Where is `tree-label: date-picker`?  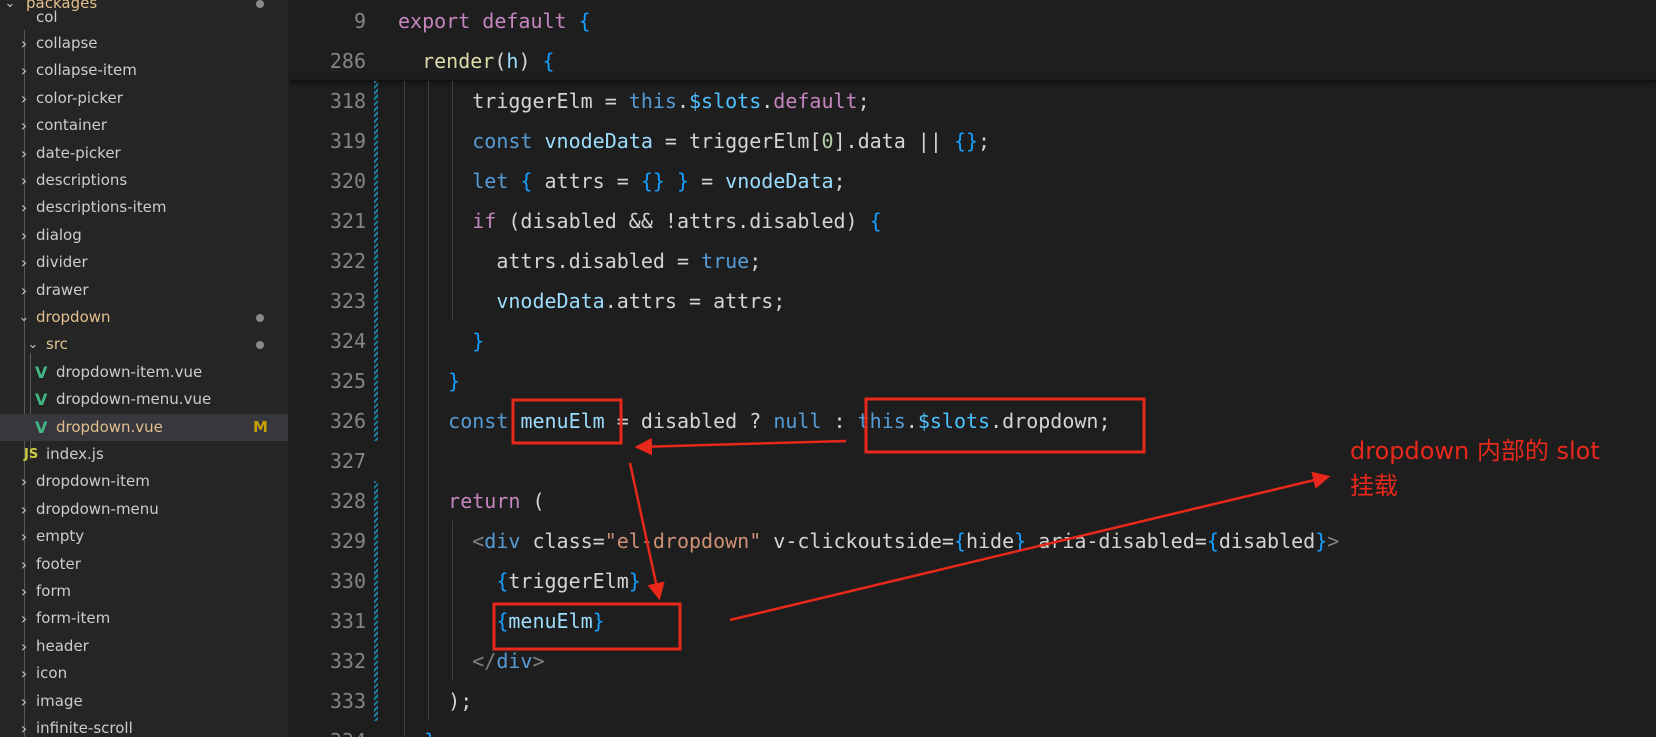
tree-label: date-picker is located at coordinates (78, 152).